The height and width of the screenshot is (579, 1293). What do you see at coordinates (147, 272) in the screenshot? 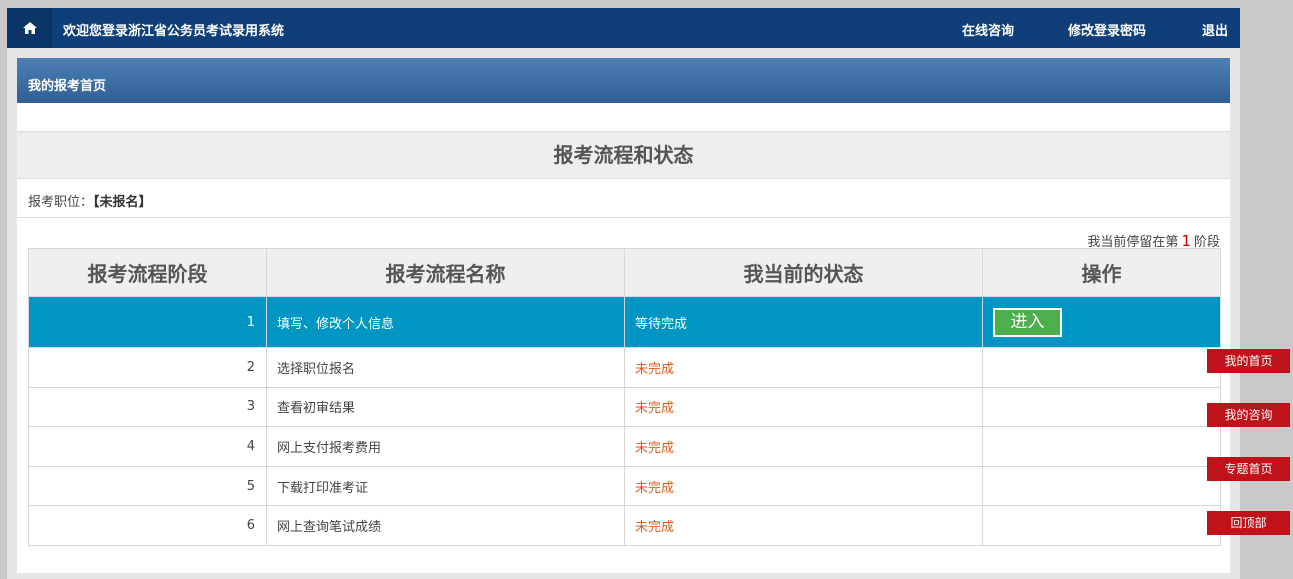
I see `header-stage: 报考流程阶段` at bounding box center [147, 272].